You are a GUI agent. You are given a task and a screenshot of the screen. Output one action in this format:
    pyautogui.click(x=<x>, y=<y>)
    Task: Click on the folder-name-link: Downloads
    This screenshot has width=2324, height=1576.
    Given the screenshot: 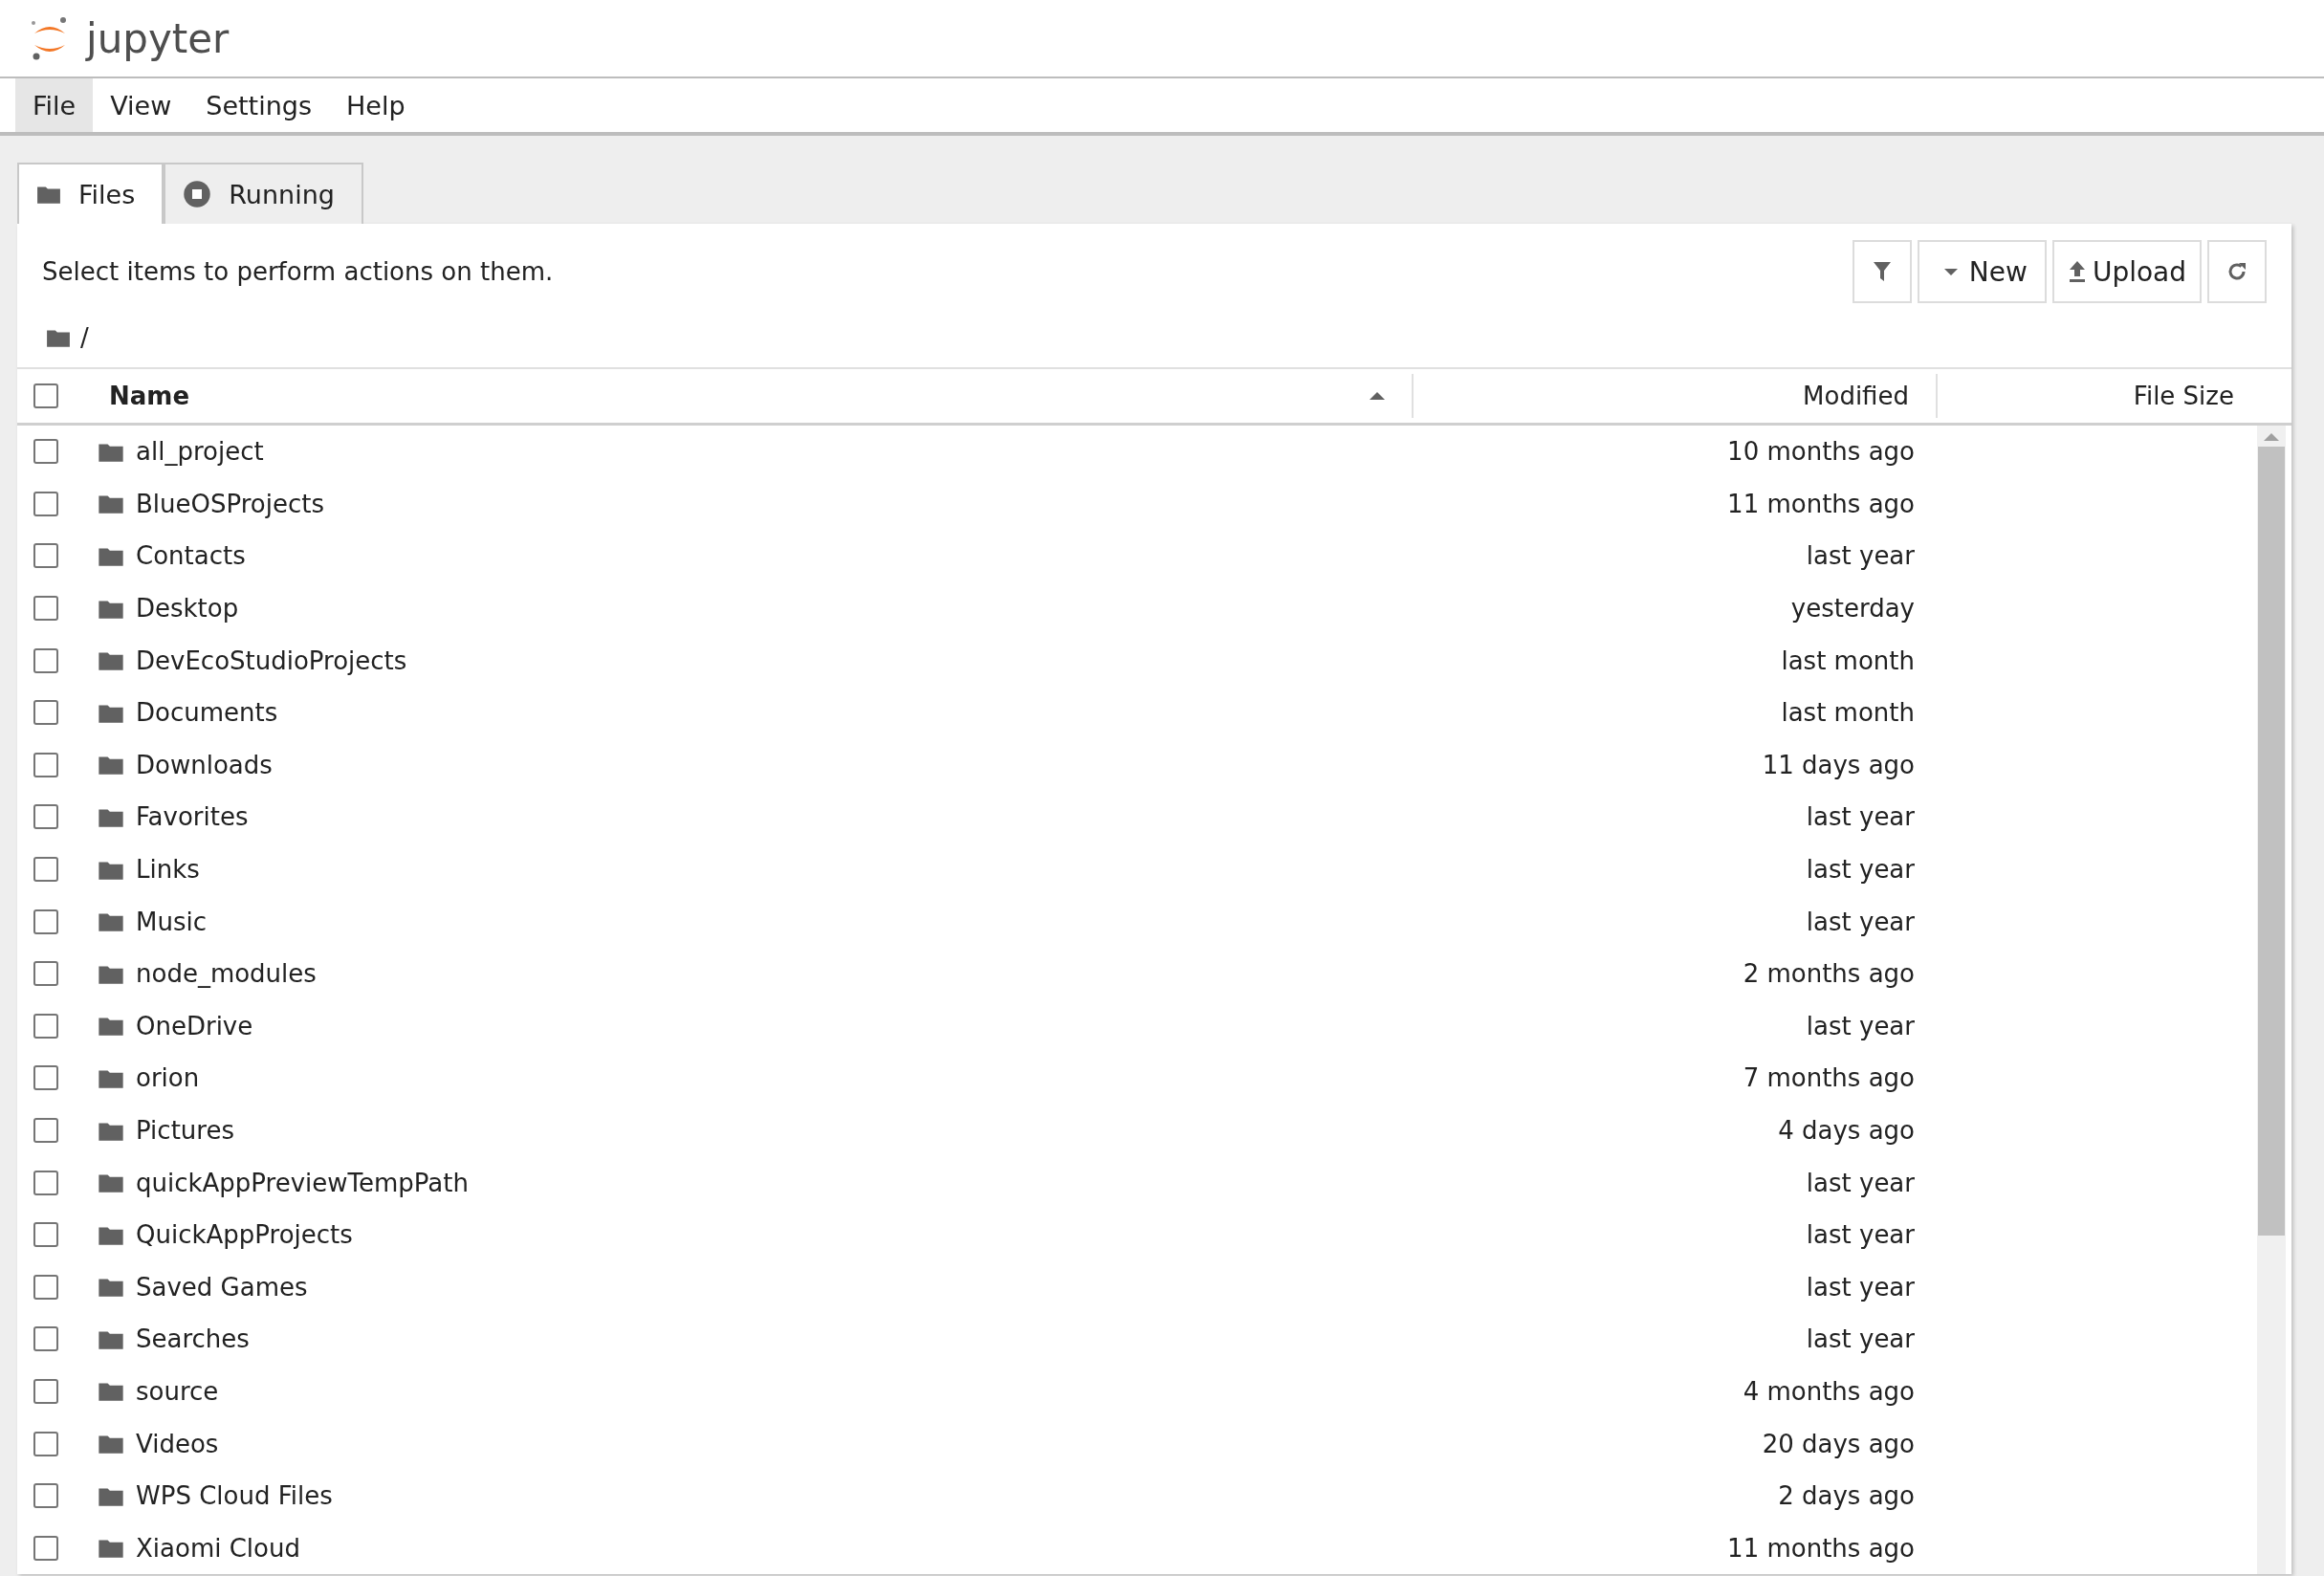 What is the action you would take?
    pyautogui.click(x=757, y=764)
    